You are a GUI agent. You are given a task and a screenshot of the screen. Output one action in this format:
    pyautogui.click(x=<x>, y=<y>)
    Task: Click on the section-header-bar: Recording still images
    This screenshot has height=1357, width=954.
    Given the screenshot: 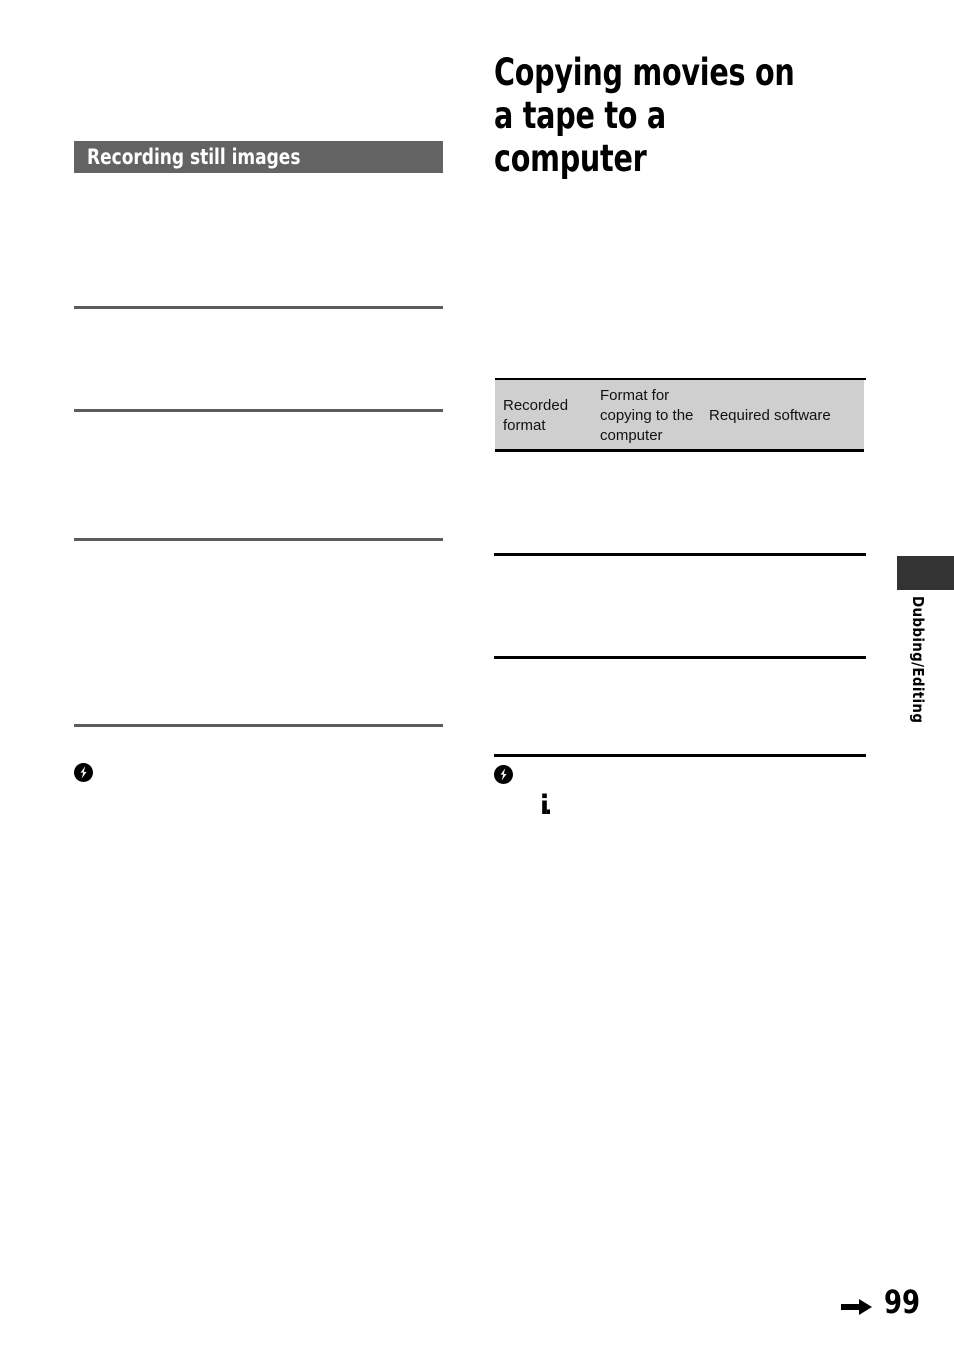 What is the action you would take?
    pyautogui.click(x=258, y=157)
    